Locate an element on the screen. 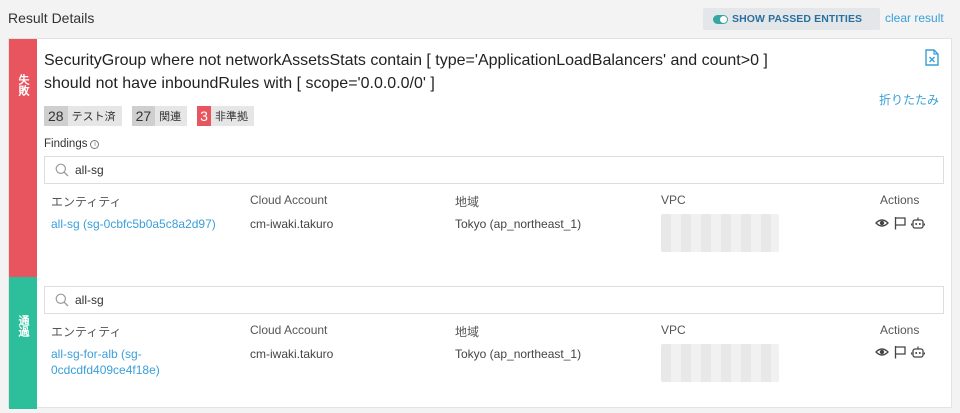 This screenshot has width=960, height=413. passed-status-strip: 通過 is located at coordinates (23, 343).